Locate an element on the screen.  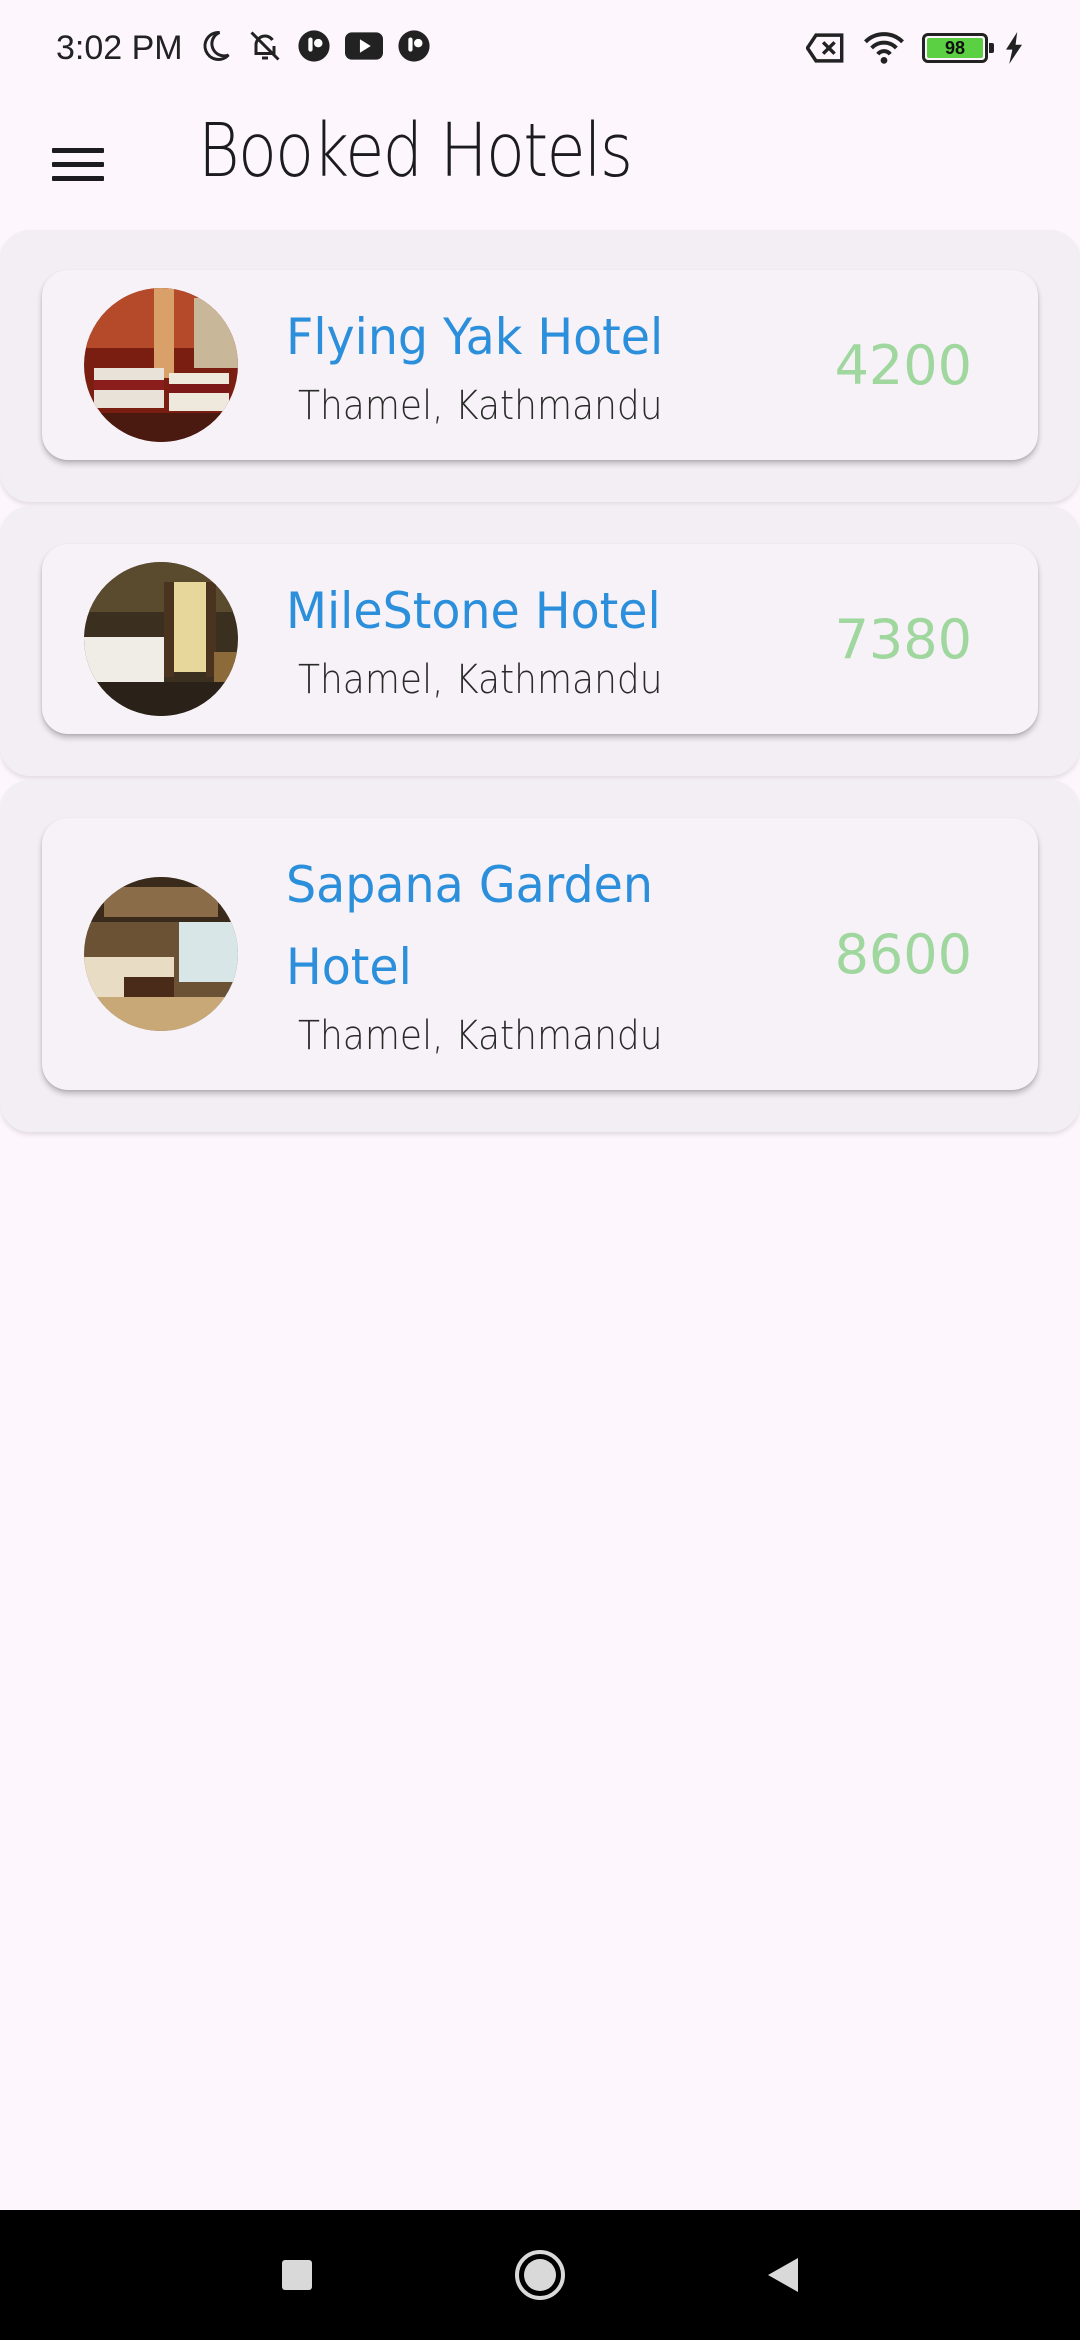
list-item: Flying Yak Hotel Thamel, Kathmandu 4200 is located at coordinates (540, 366).